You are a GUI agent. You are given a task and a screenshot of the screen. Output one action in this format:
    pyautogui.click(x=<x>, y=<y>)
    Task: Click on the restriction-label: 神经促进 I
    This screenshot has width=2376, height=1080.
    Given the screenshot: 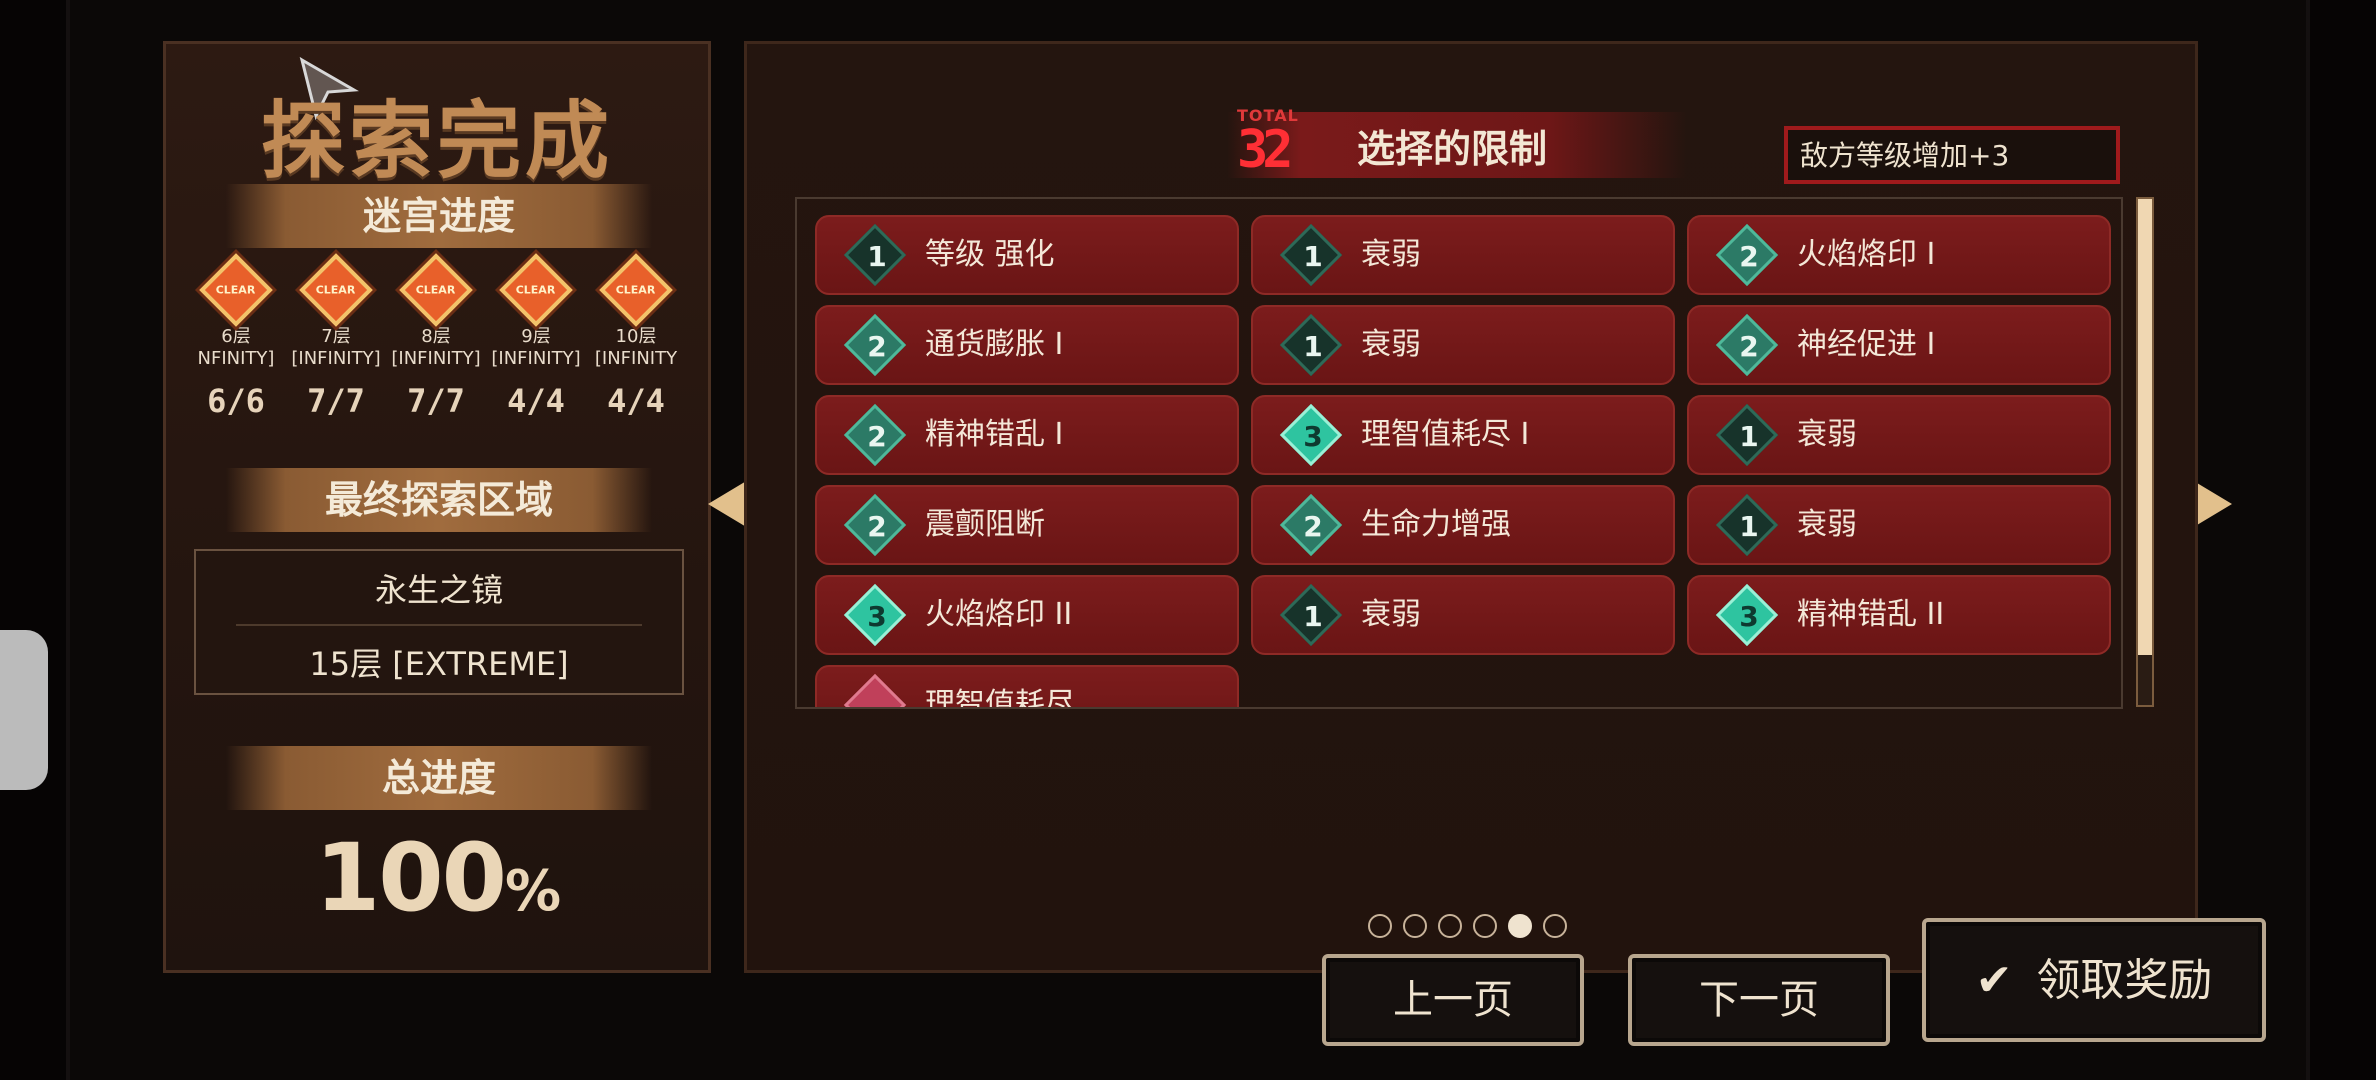 What is the action you would take?
    pyautogui.click(x=1866, y=344)
    